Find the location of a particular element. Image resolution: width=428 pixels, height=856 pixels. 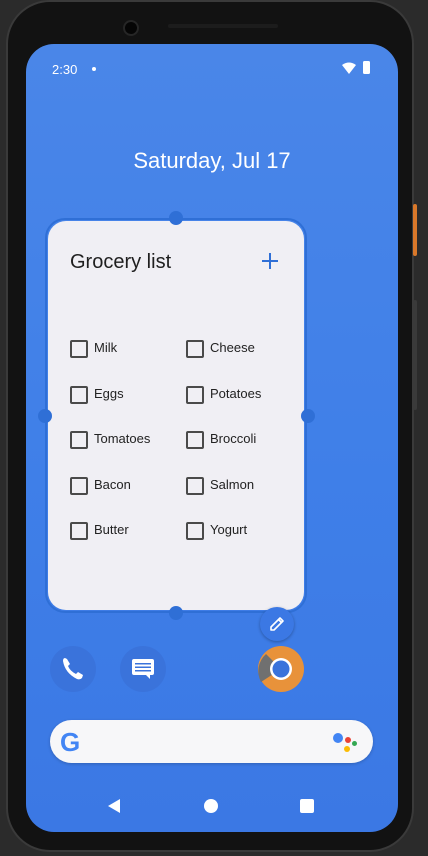

grocery-item-label: Tomatoes is located at coordinates (122, 438).